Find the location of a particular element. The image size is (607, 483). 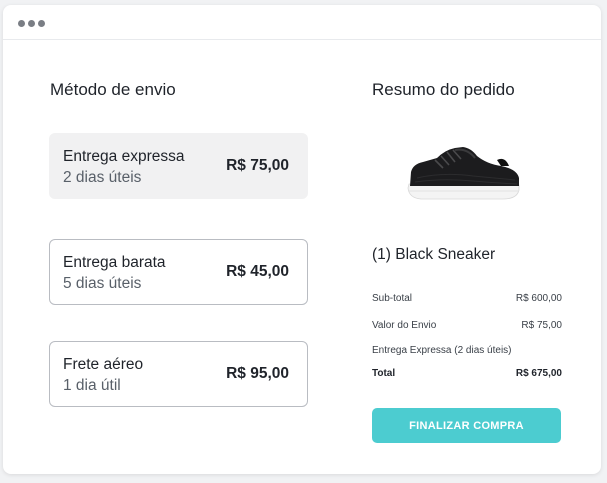

subtotal-value: R$ 600,00 is located at coordinates (538, 298).